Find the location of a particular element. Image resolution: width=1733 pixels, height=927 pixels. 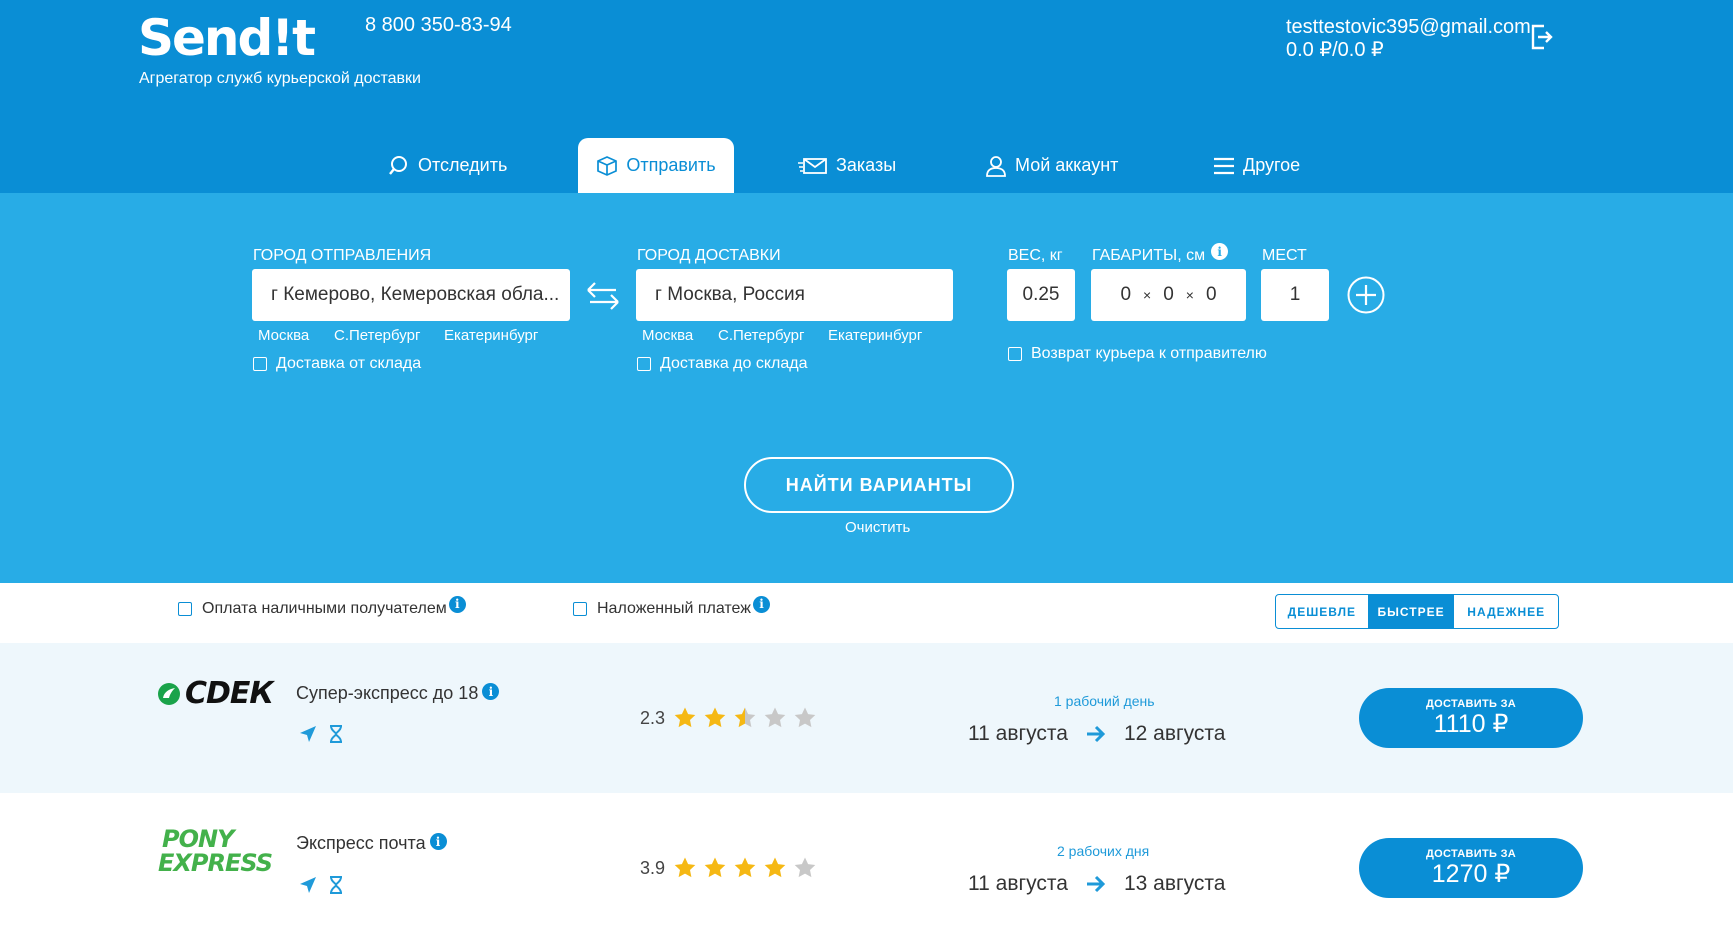

clear-link: Очистить is located at coordinates (877, 527).